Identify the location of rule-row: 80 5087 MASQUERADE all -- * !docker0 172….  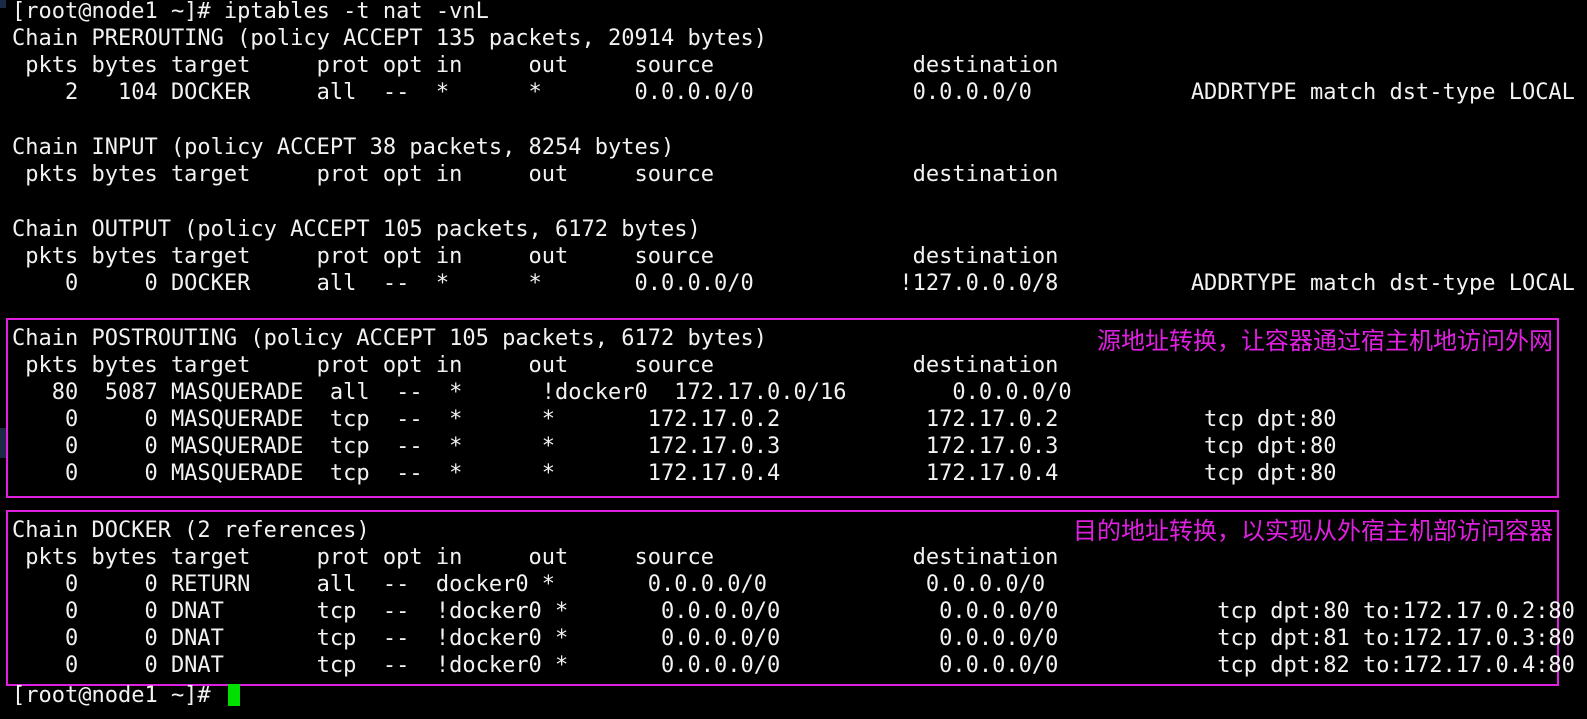
(615, 392).